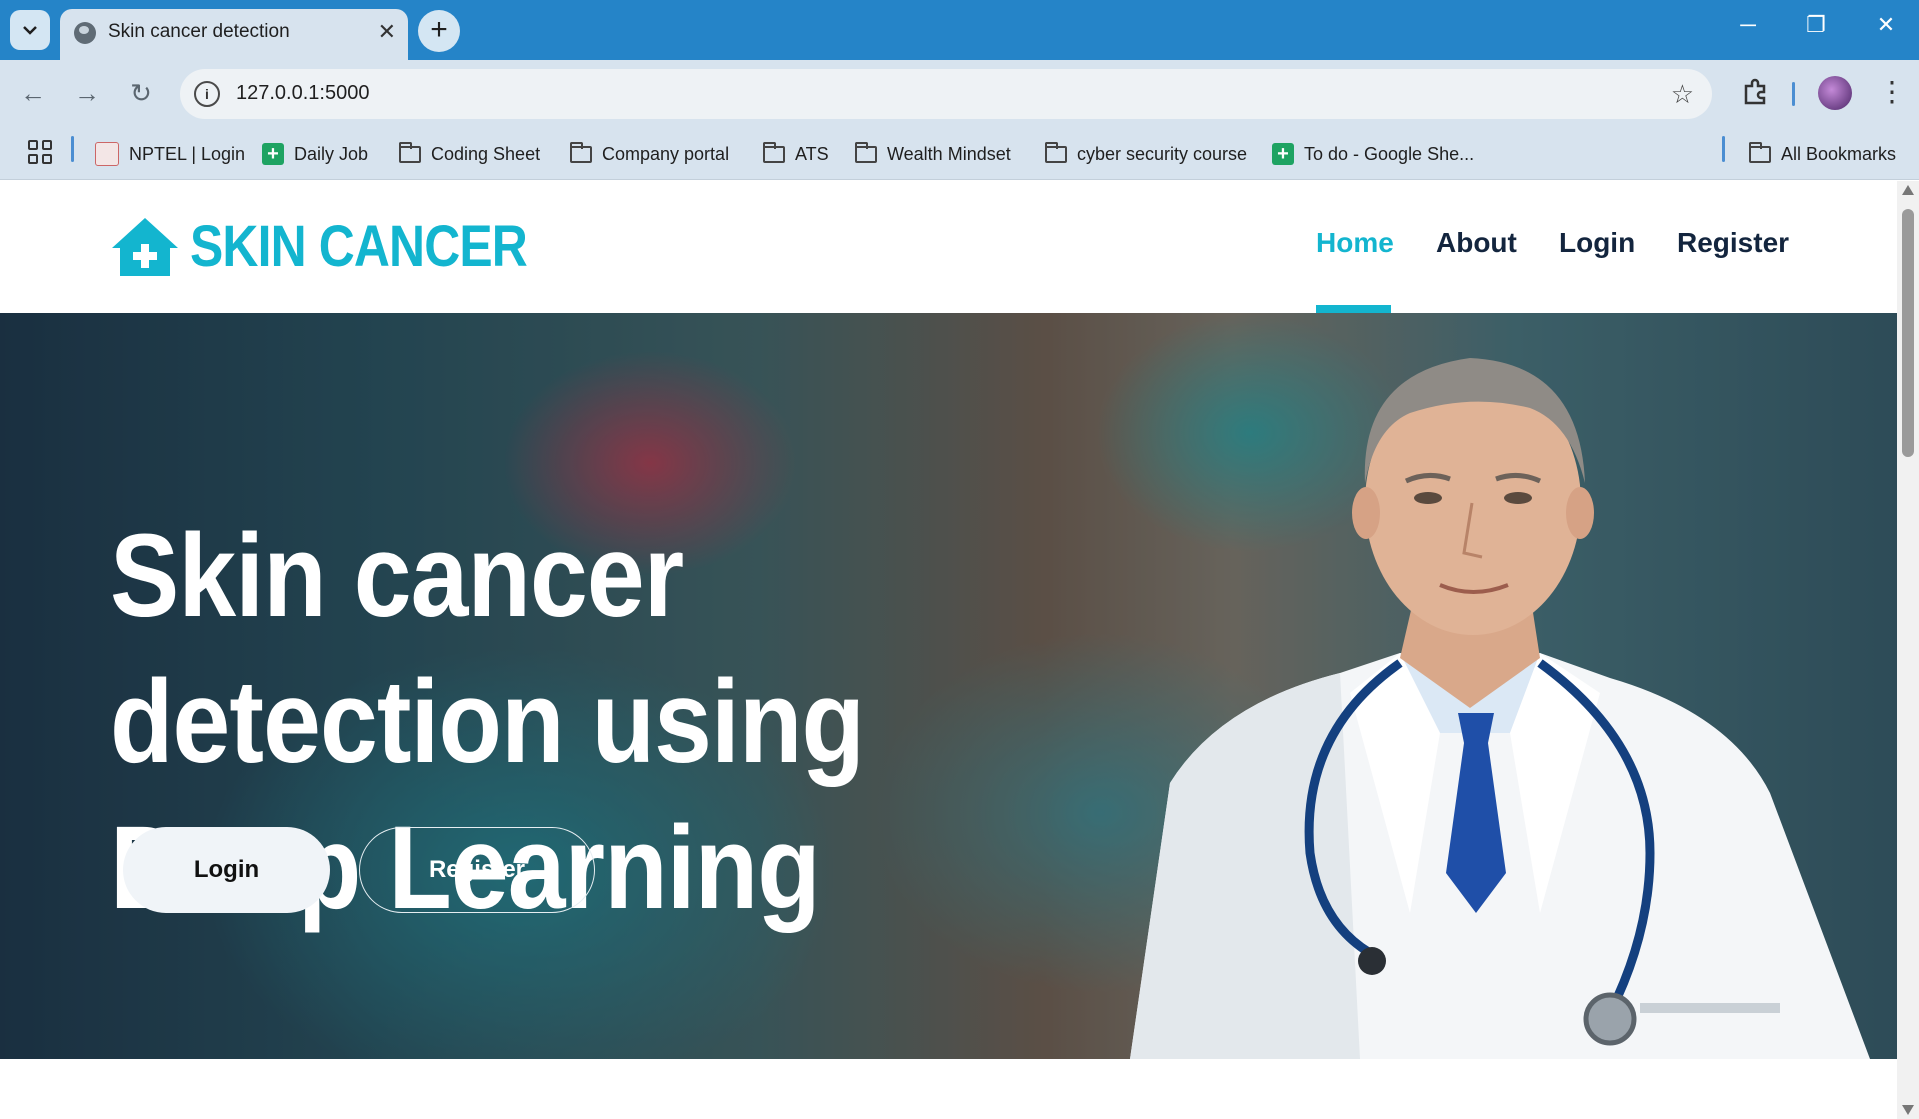 This screenshot has height=1119, width=1919. Describe the element at coordinates (1839, 153) in the screenshot. I see `all-bookmarks-label: All Bookmarks` at that location.